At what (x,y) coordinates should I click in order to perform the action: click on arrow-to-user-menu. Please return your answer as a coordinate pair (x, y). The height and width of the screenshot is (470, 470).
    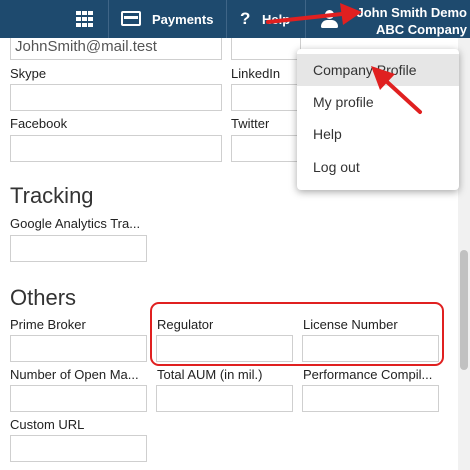
    Looking at the image, I should click on (305, 18).